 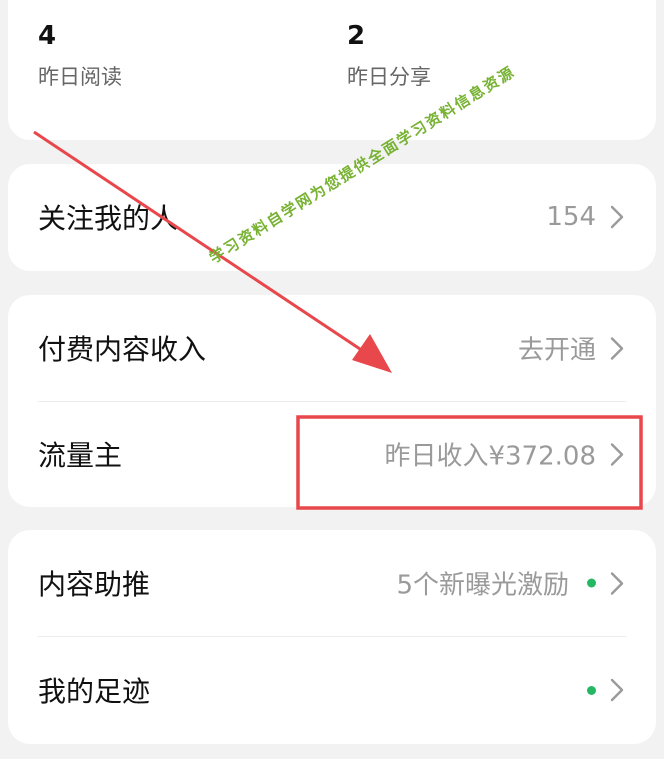 What do you see at coordinates (80, 455) in the screenshot?
I see `row-label: 流量主` at bounding box center [80, 455].